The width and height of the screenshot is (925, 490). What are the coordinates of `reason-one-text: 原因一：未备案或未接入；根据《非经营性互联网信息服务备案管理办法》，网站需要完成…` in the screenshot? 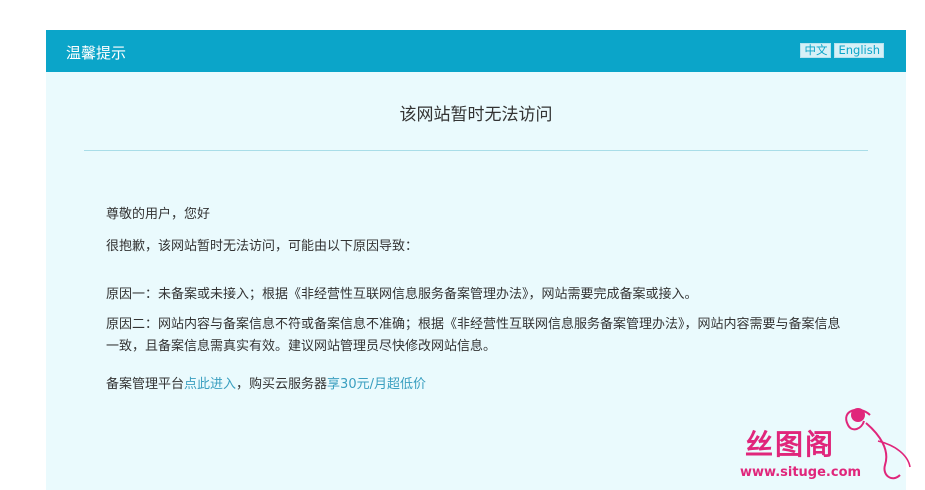 It's located at (402, 294).